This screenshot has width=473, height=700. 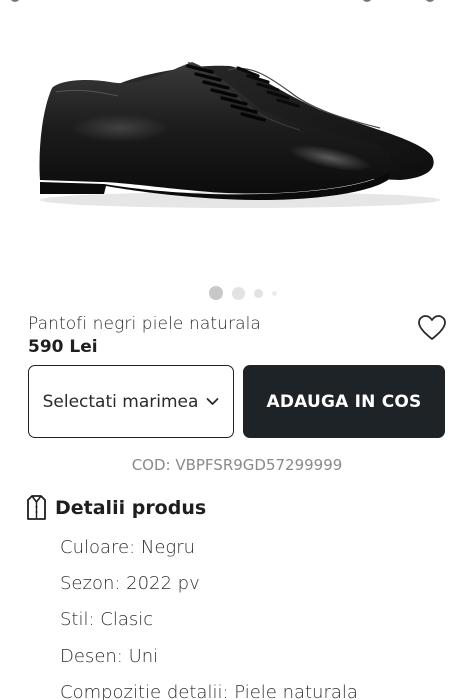 What do you see at coordinates (109, 656) in the screenshot?
I see `spec-pattern: Desen: Uni` at bounding box center [109, 656].